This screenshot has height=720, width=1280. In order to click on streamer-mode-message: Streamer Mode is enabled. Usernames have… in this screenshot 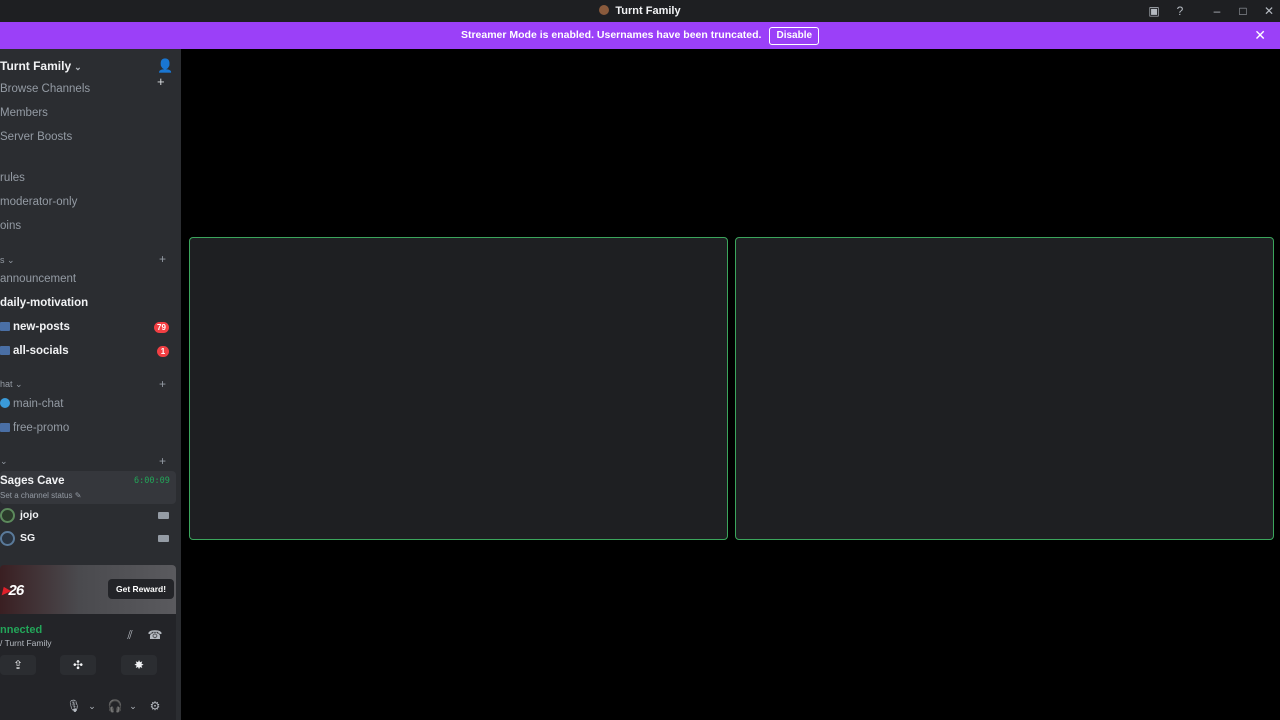, I will do `click(640, 35)`.